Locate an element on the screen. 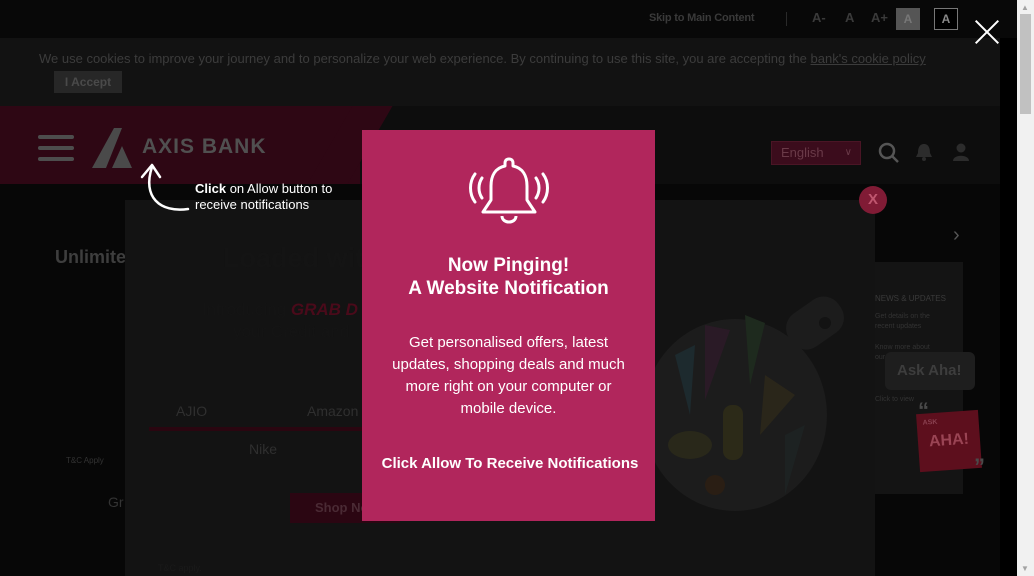  hint-bold: Click is located at coordinates (211, 188).